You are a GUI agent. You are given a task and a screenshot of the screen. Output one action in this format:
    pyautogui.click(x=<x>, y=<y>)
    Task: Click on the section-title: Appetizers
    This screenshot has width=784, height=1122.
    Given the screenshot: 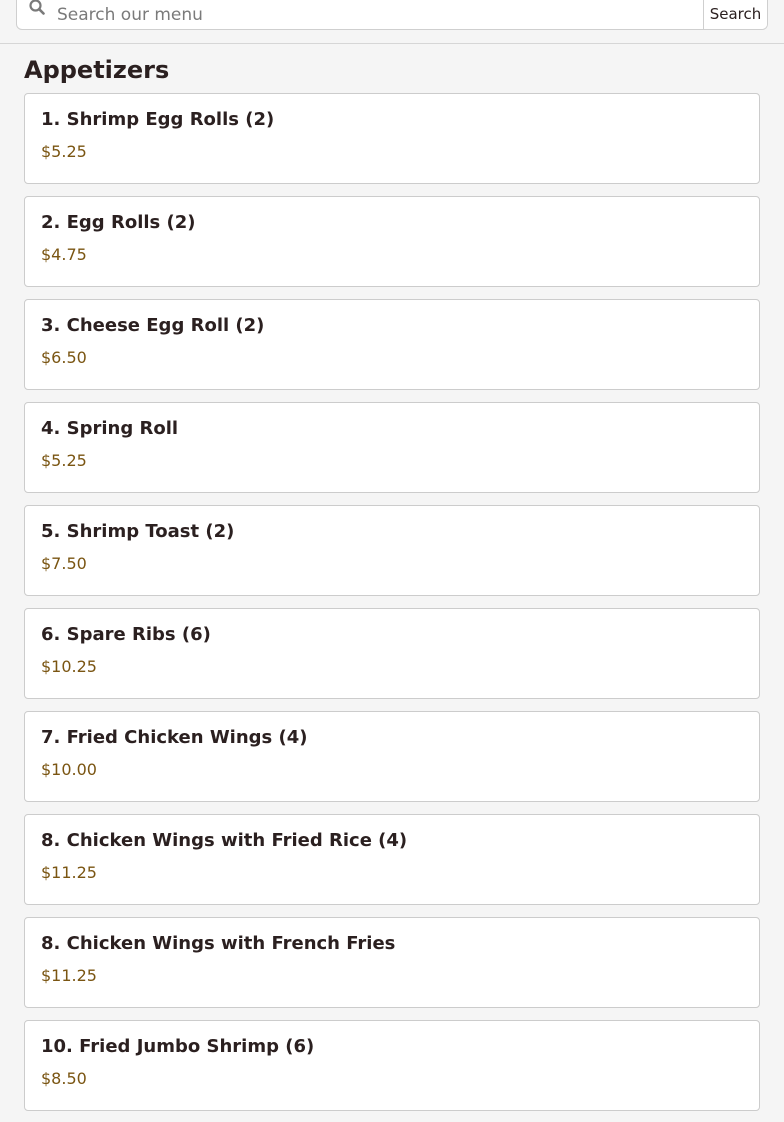 What is the action you would take?
    pyautogui.click(x=97, y=70)
    